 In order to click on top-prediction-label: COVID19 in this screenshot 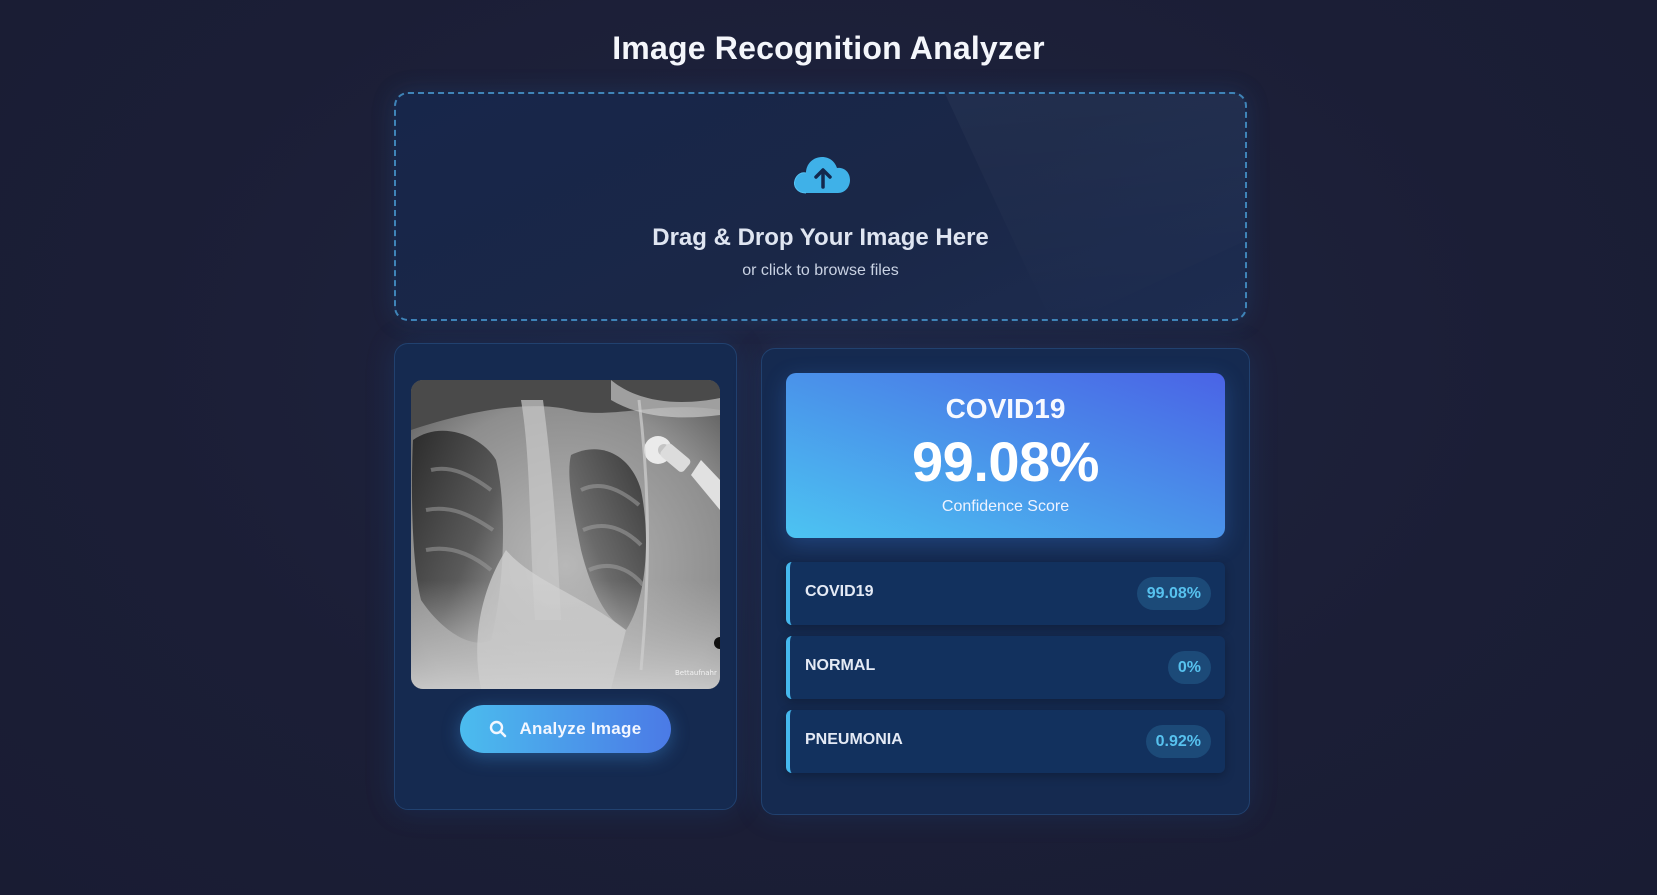, I will do `click(1005, 408)`.